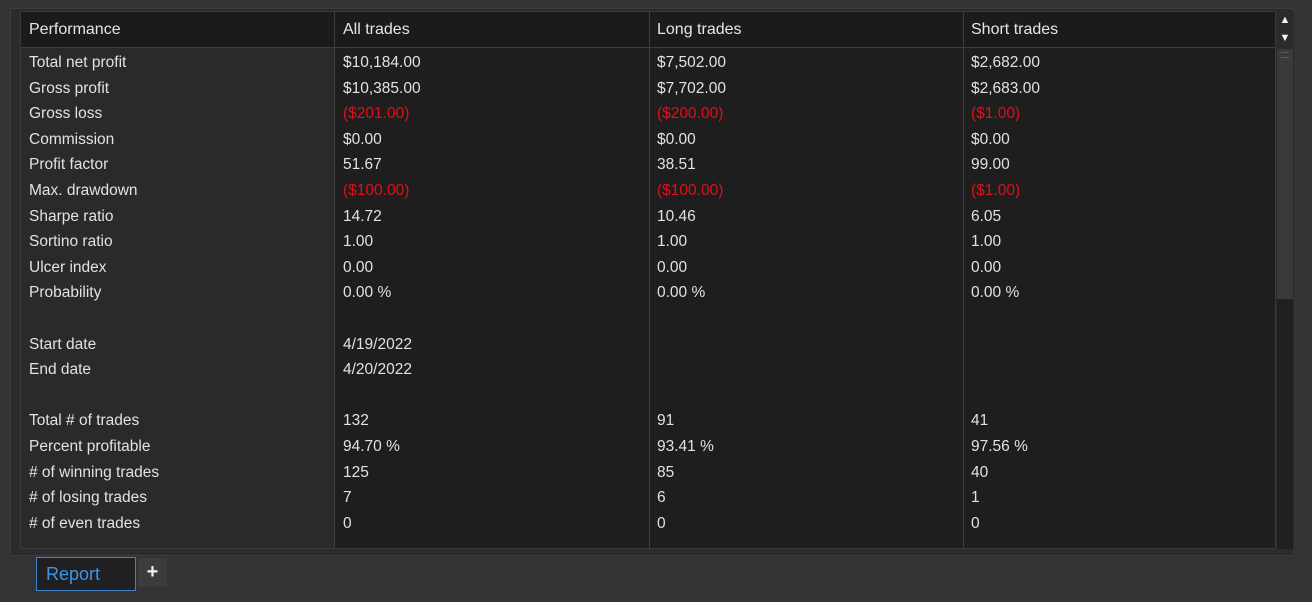  What do you see at coordinates (648, 498) in the screenshot?
I see `table-row: # of losing trades 7 6 1` at bounding box center [648, 498].